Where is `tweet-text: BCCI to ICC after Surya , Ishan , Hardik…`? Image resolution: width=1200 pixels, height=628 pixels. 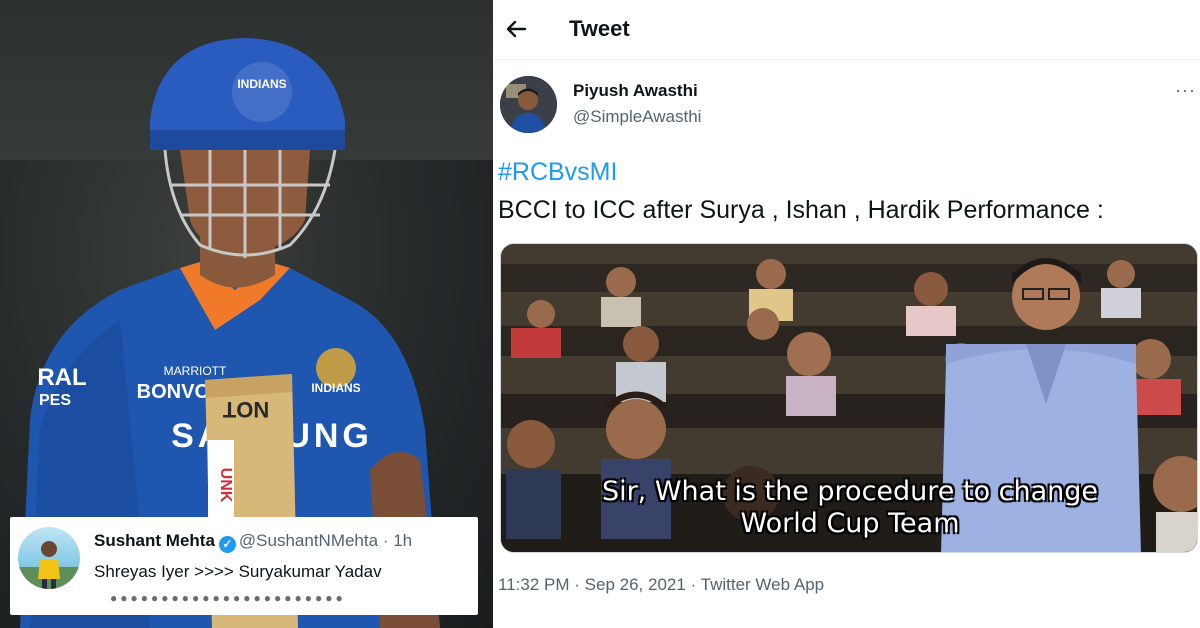
tweet-text: BCCI to ICC after Surya , Ishan , Hardik… is located at coordinates (801, 210).